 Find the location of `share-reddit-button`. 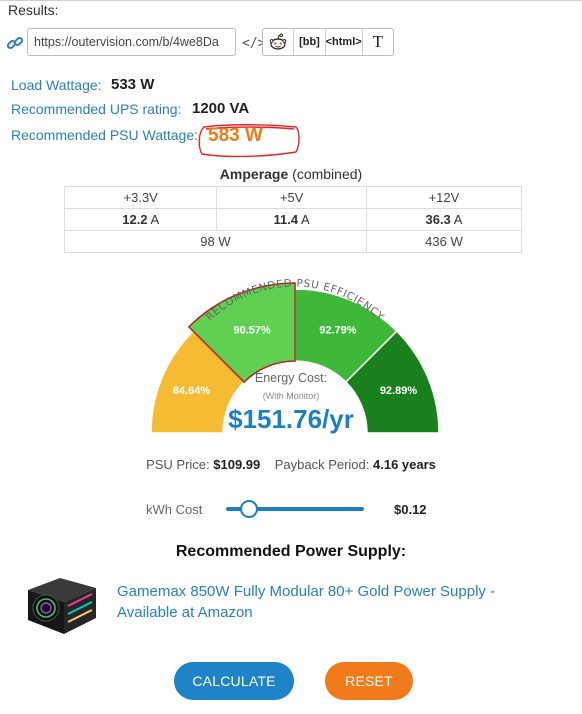

share-reddit-button is located at coordinates (279, 42).